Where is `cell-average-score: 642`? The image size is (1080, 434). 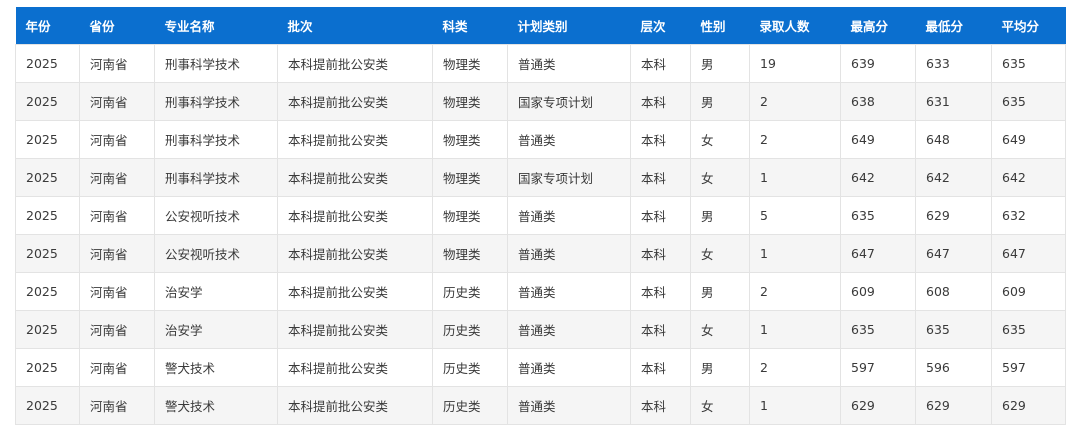 cell-average-score: 642 is located at coordinates (1028, 177).